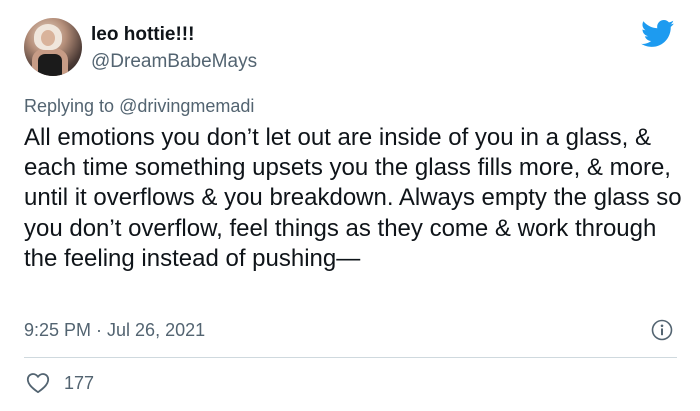  Describe the element at coordinates (186, 106) in the screenshot. I see `reply-mention-link: @drivingmemadi` at that location.